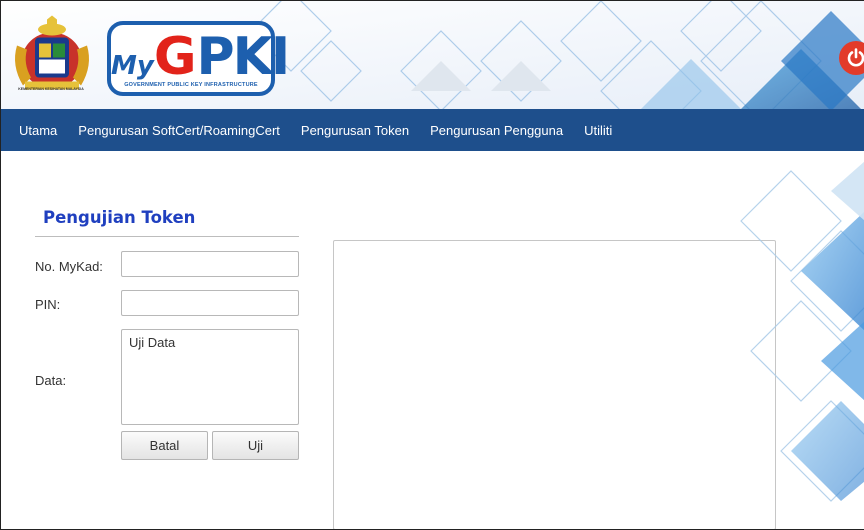 The image size is (864, 530). Describe the element at coordinates (255, 445) in the screenshot. I see `test-button: Uji` at that location.